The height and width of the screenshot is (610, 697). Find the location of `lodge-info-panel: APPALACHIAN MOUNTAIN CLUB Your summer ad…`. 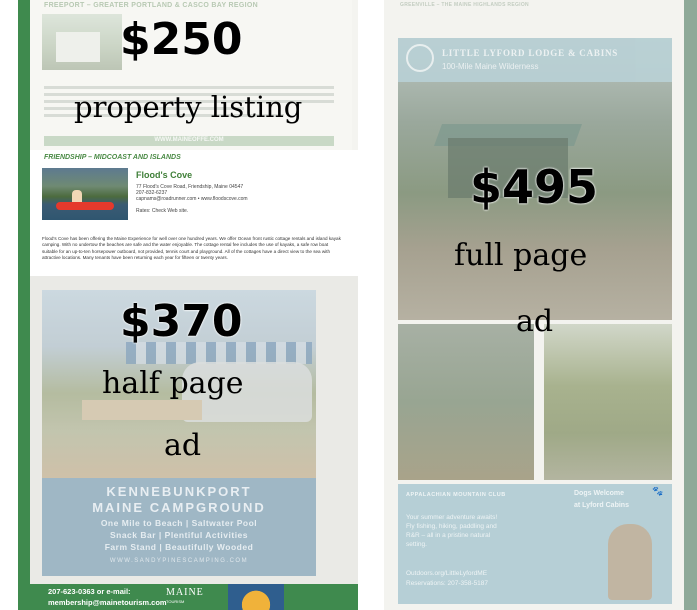

lodge-info-panel: APPALACHIAN MOUNTAIN CLUB Your summer ad… is located at coordinates (535, 544).